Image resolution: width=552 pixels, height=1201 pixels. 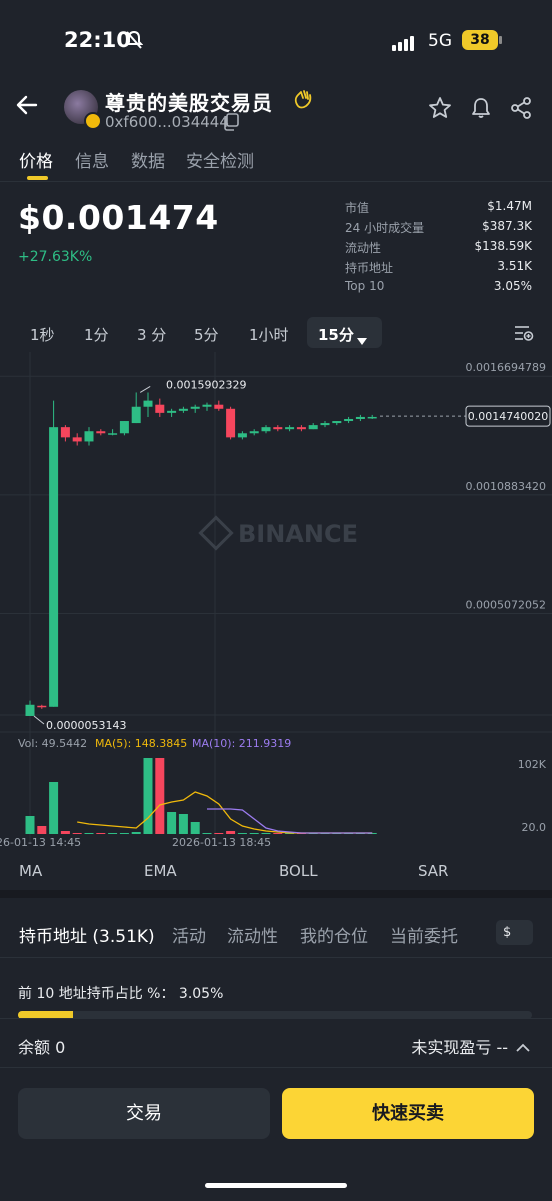 I want to click on interval-1s: 1秒, so click(x=42, y=334).